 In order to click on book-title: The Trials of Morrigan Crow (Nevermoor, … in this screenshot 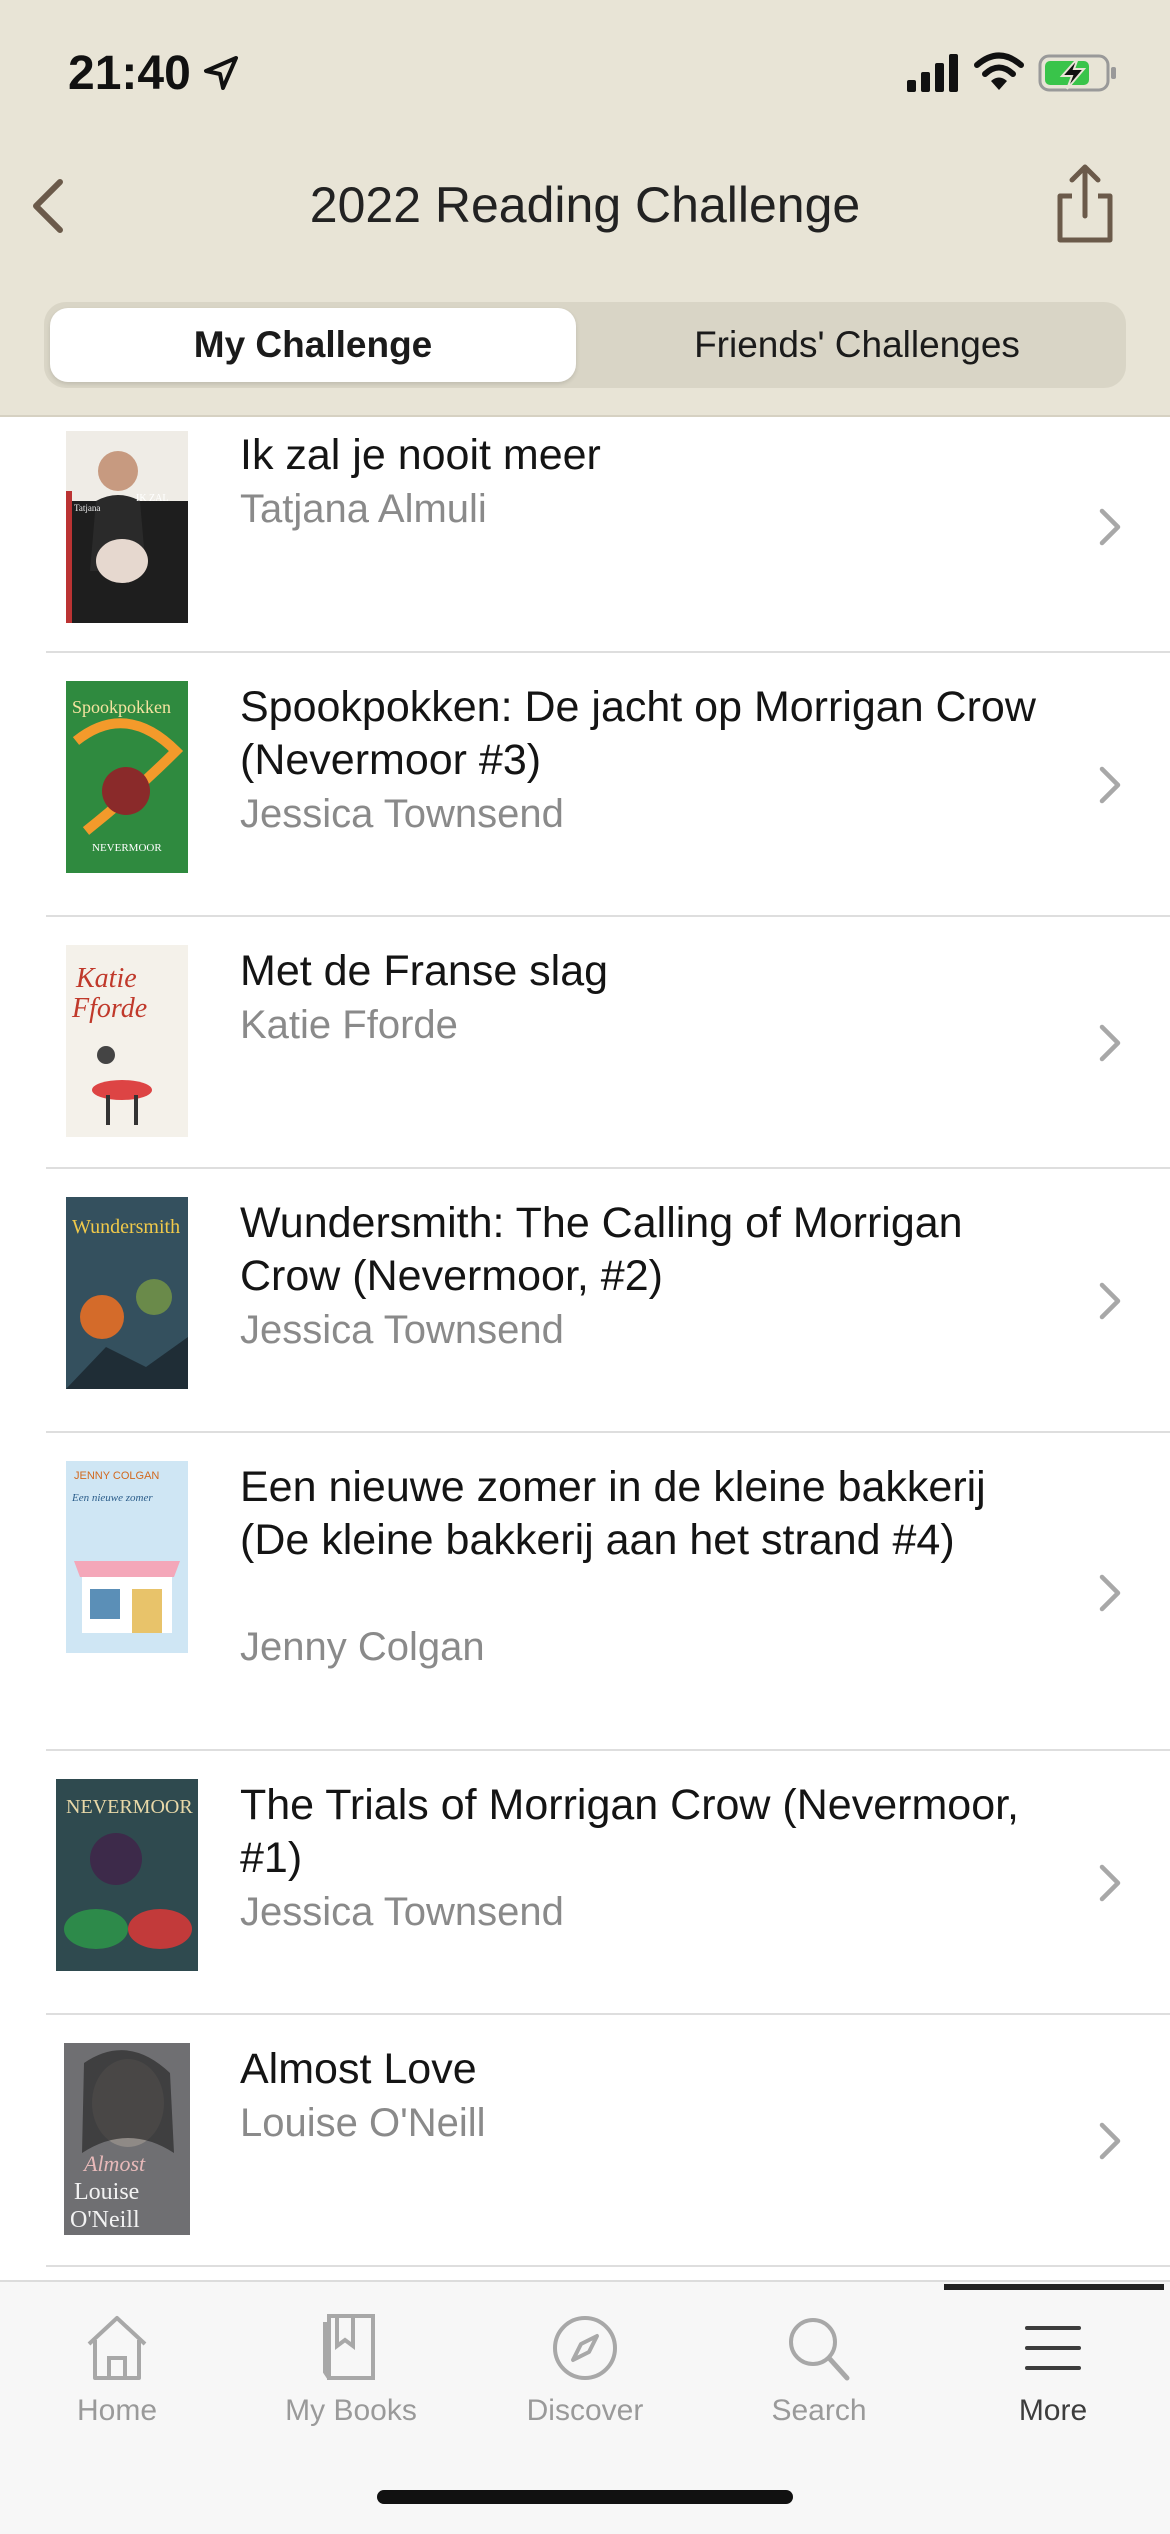, I will do `click(629, 1831)`.